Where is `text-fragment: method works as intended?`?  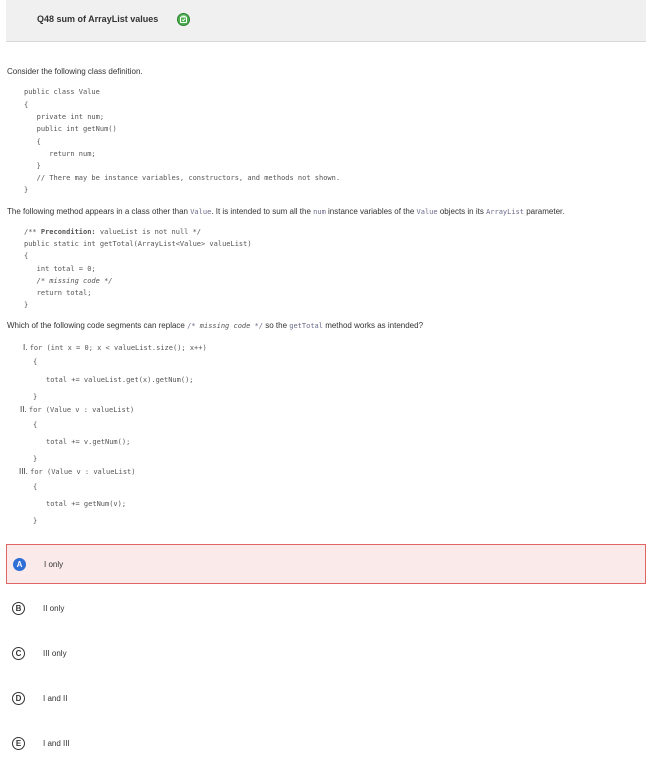 text-fragment: method works as intended? is located at coordinates (373, 325).